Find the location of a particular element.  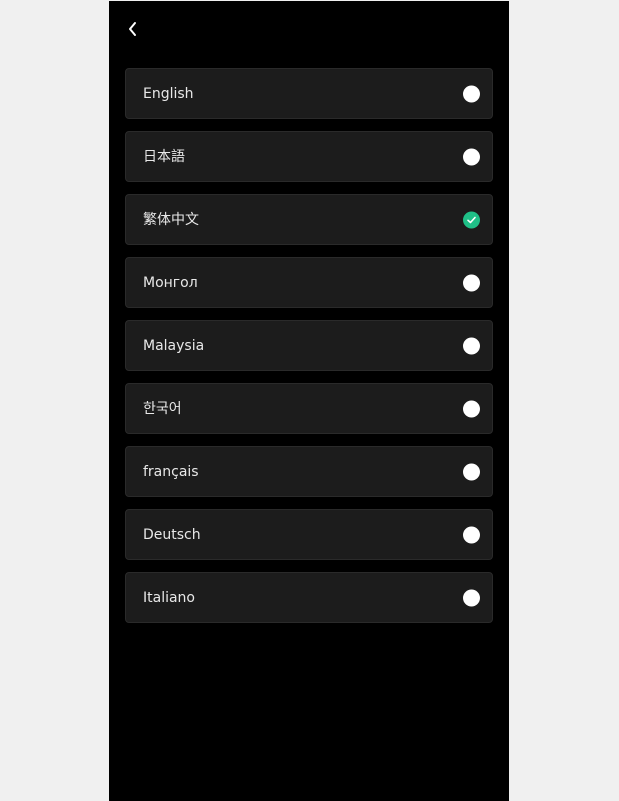

checkmark-icon is located at coordinates (471, 219).